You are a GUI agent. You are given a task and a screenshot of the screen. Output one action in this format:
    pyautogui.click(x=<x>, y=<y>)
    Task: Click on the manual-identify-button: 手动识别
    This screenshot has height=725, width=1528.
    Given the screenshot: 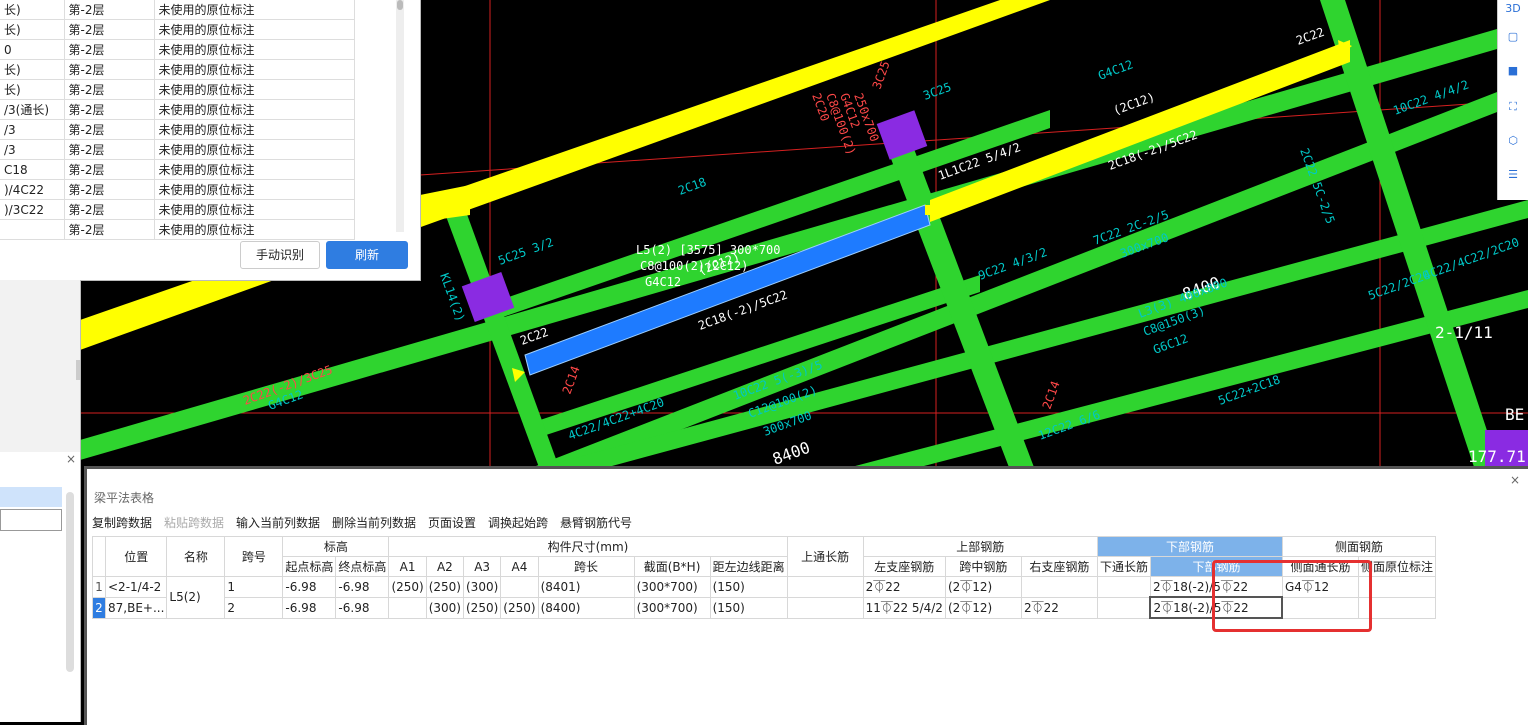 What is the action you would take?
    pyautogui.click(x=280, y=255)
    